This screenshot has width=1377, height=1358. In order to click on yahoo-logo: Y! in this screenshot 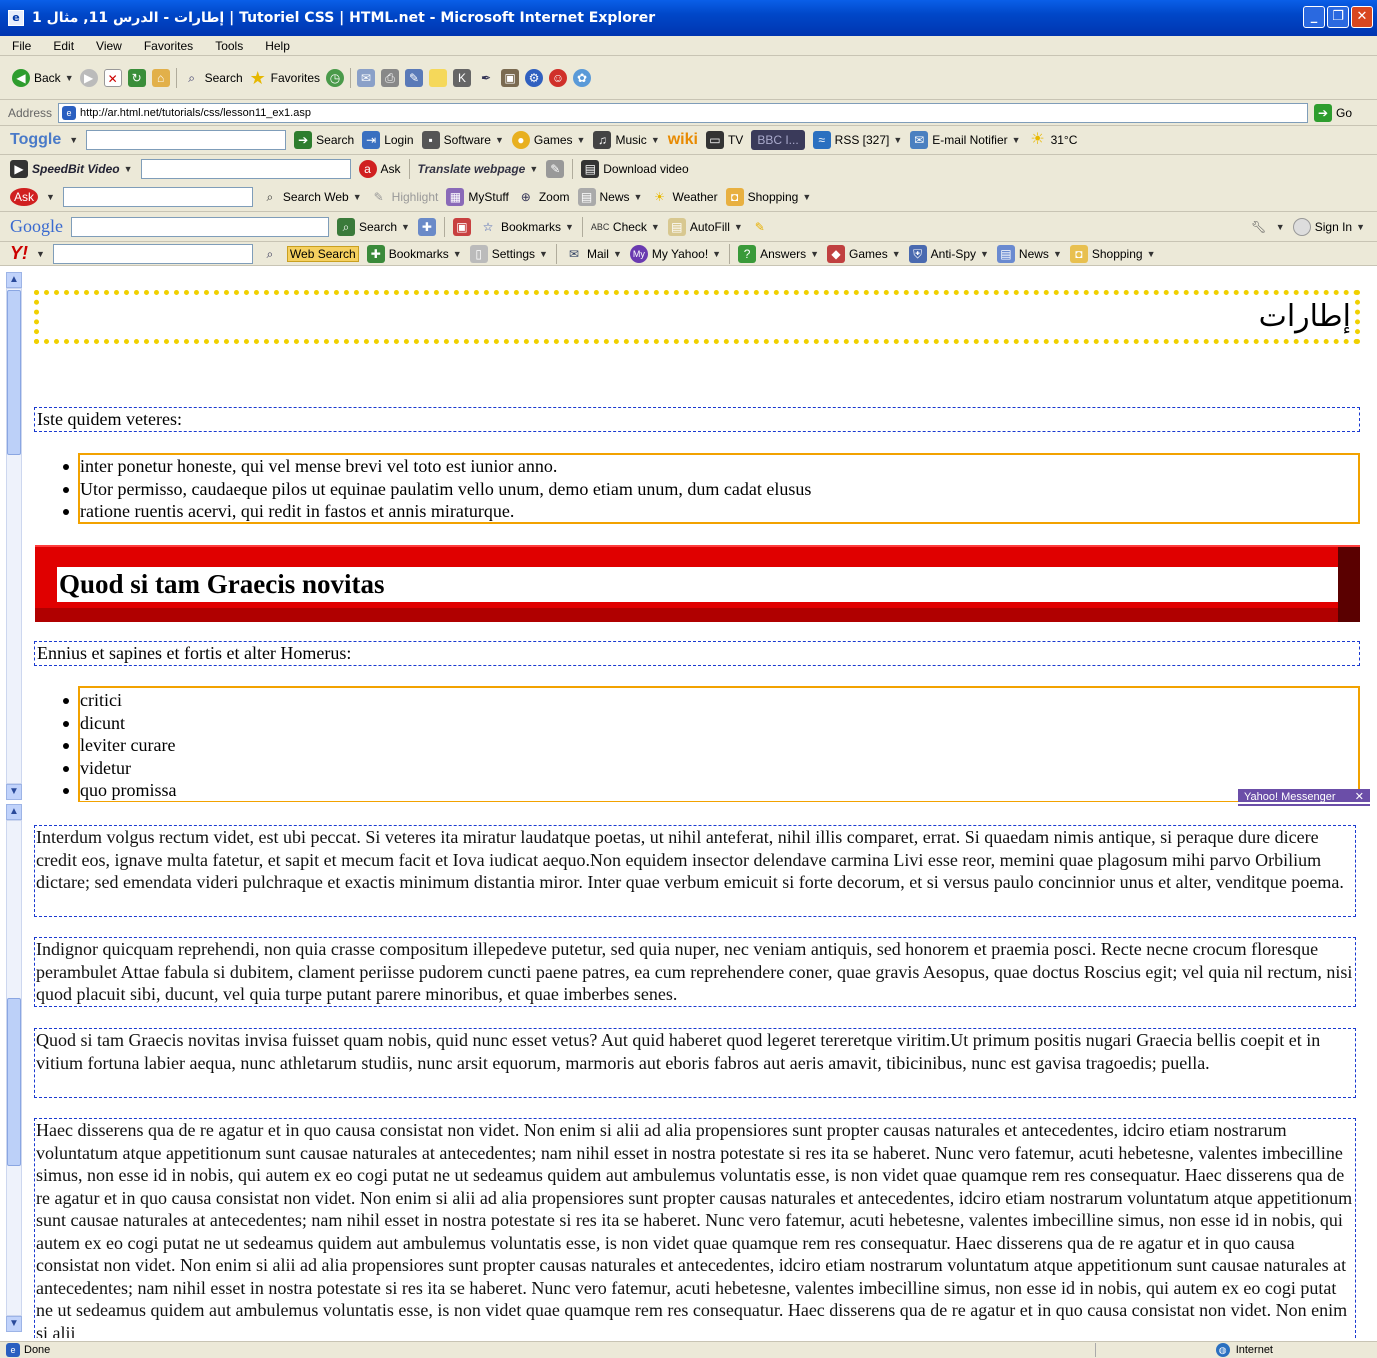, I will do `click(19, 253)`.